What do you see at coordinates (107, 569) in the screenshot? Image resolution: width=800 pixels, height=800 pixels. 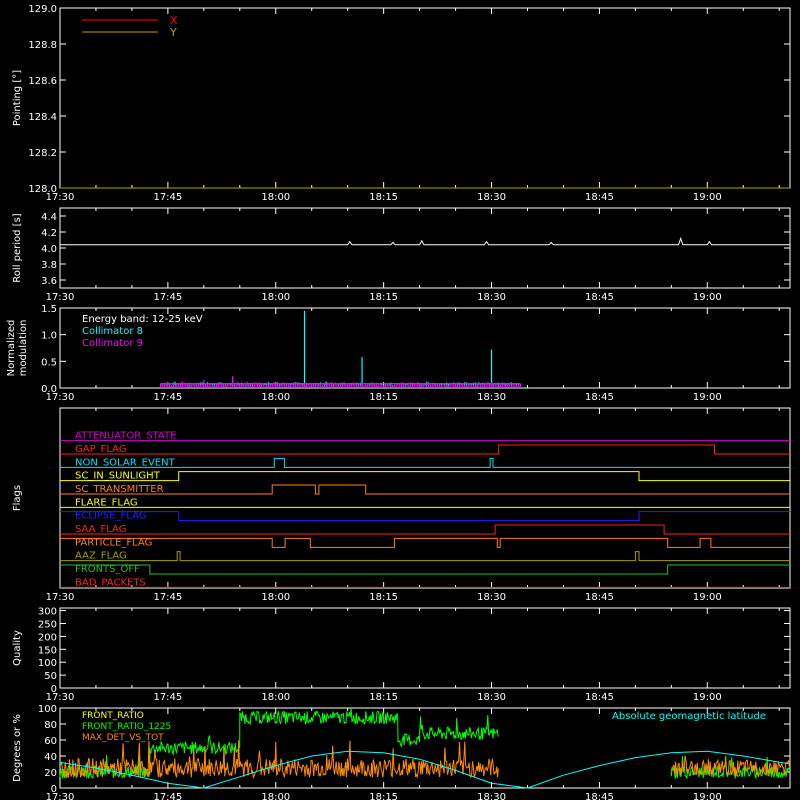 I see `flag-label: FRONTS_OFF` at bounding box center [107, 569].